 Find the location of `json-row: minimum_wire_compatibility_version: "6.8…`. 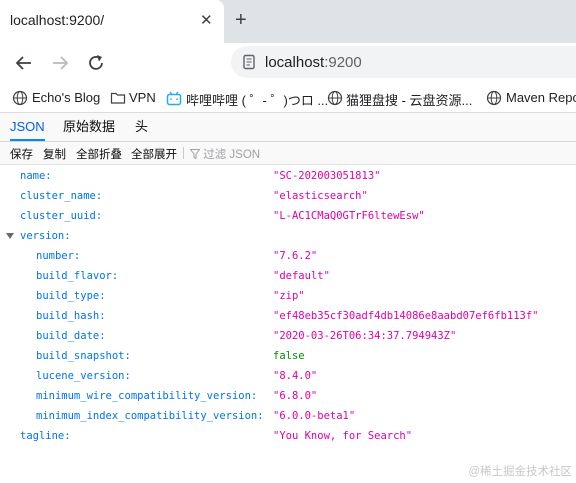

json-row: minimum_wire_compatibility_version: "6.8… is located at coordinates (288, 396).